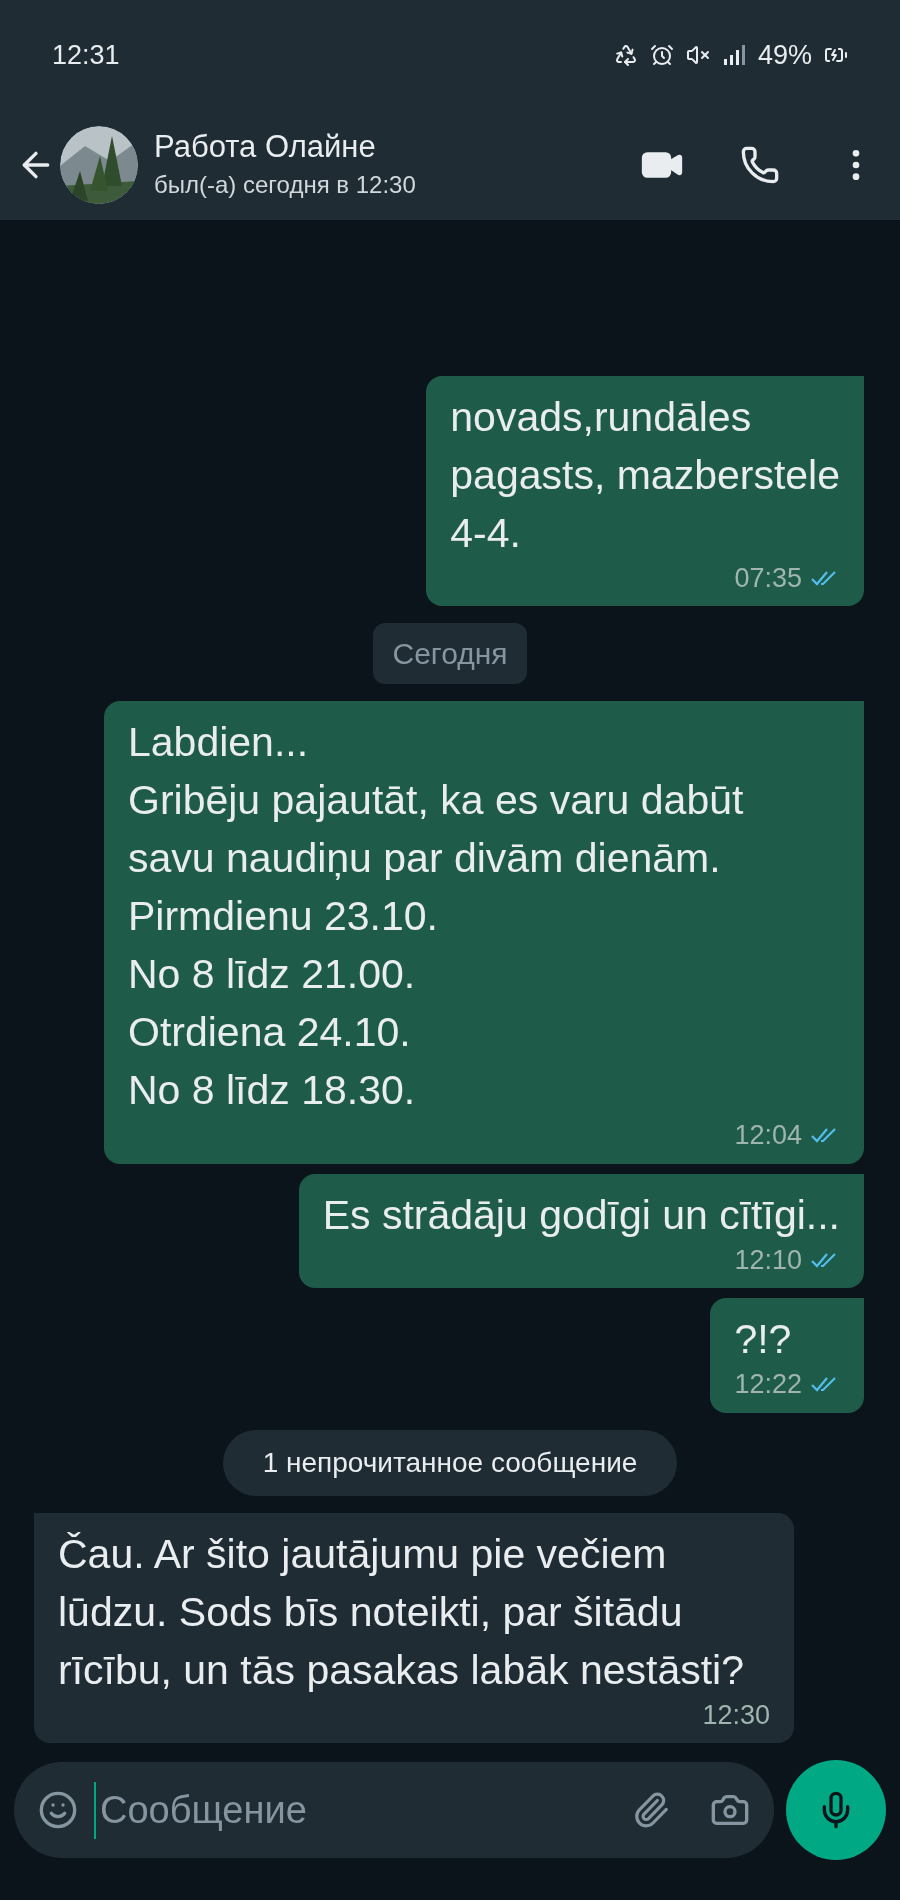 The height and width of the screenshot is (1900, 900). I want to click on message-input: Сообщение, so click(394, 1810).